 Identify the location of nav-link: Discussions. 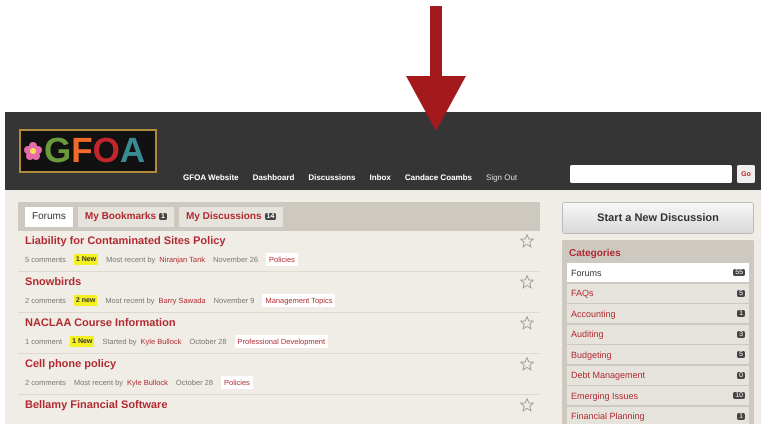
(332, 177).